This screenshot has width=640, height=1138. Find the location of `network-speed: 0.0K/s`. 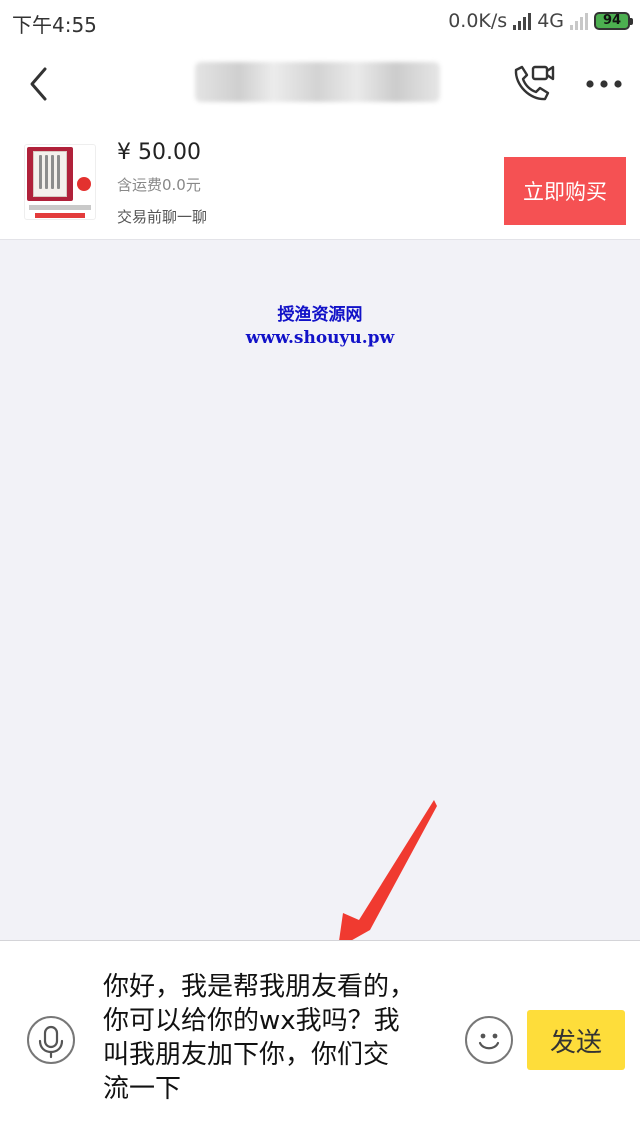

network-speed: 0.0K/s is located at coordinates (478, 21).